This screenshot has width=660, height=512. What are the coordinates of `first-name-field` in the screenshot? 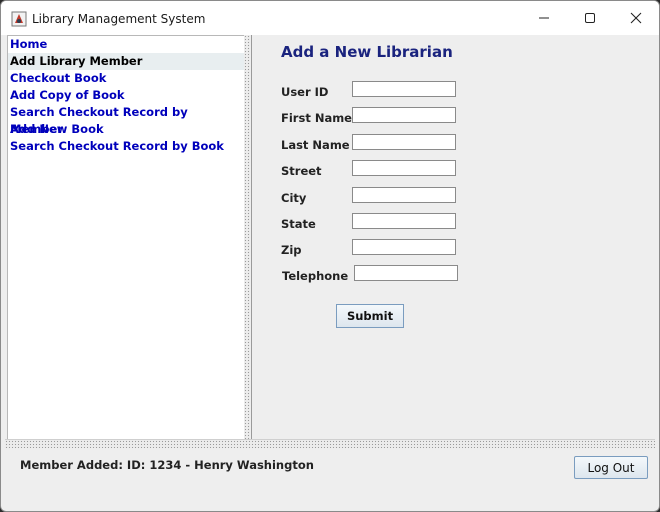 It's located at (404, 115).